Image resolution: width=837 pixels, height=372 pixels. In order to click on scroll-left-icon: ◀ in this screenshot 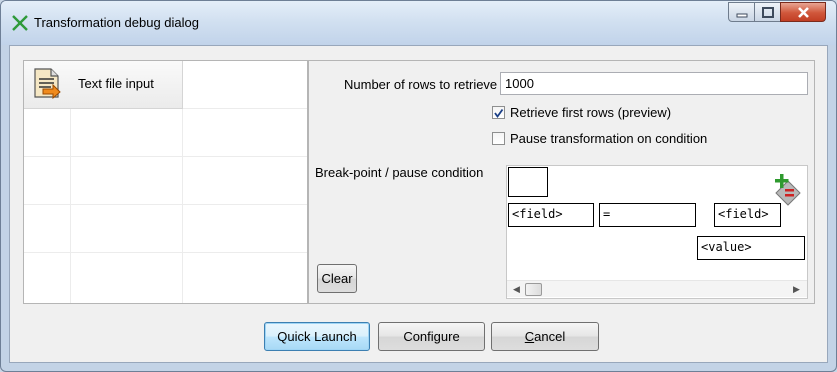, I will do `click(516, 289)`.